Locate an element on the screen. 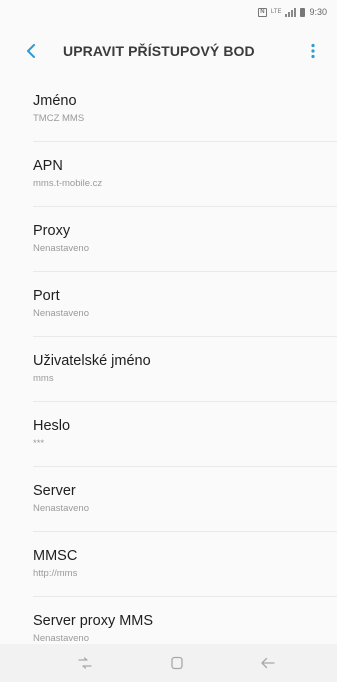  status-icons: N LTE 9:30 is located at coordinates (292, 12).